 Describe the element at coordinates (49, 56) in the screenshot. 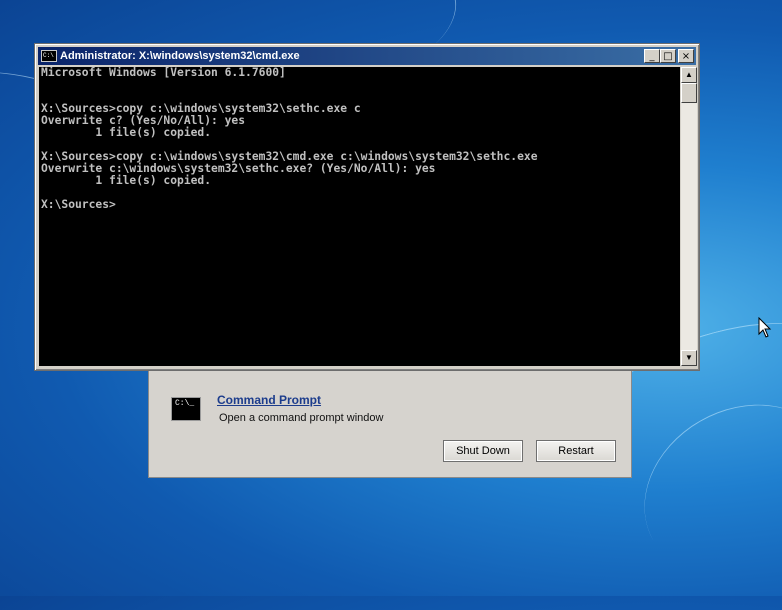

I see `cmd-icon: C:\` at that location.